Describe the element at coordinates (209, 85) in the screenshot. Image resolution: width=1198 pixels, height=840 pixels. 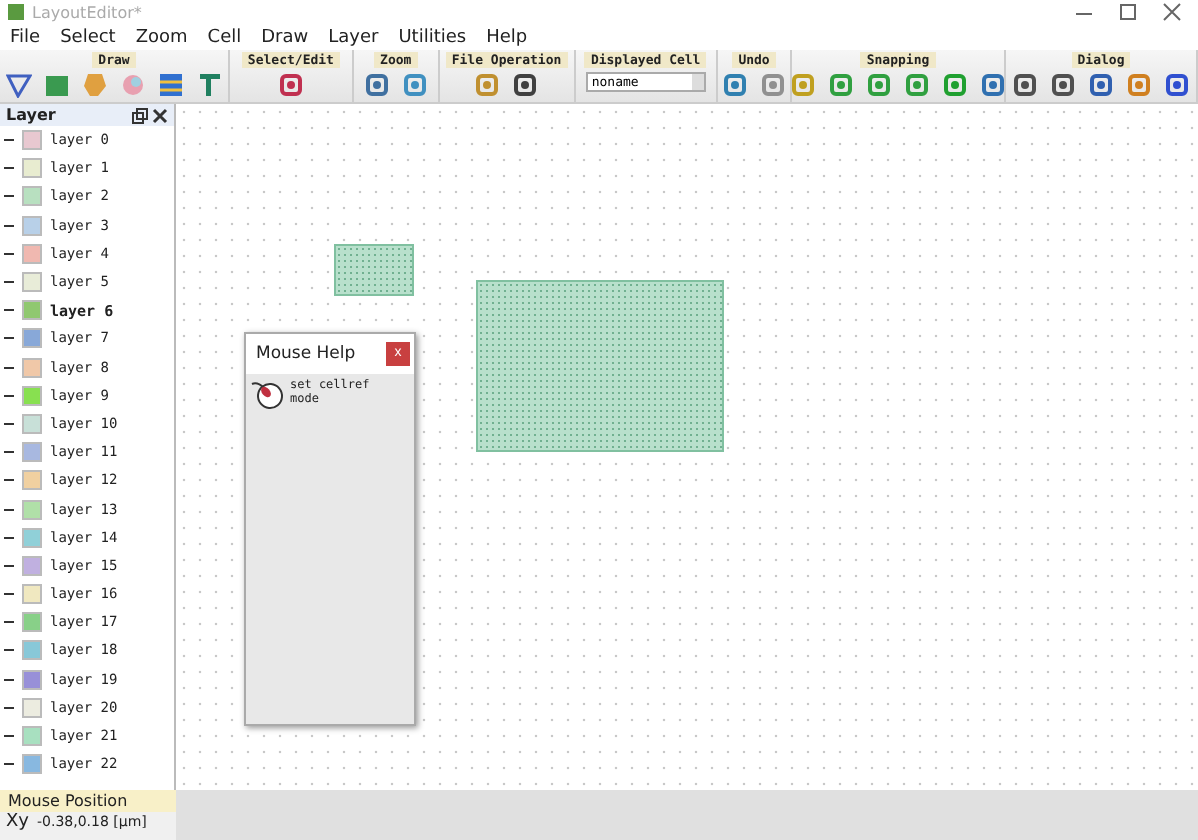
I see `text-tool-icon` at that location.